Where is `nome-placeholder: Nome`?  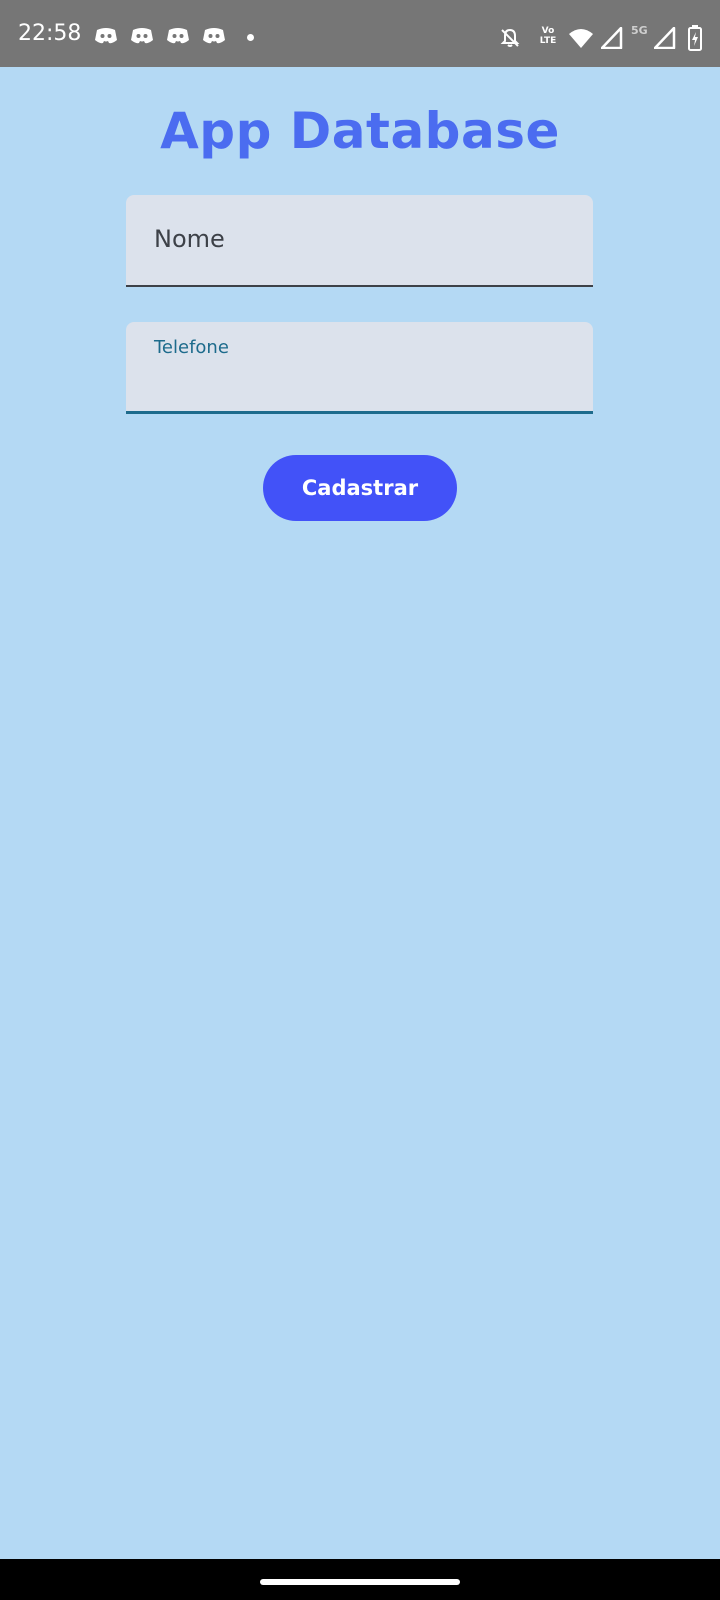
nome-placeholder: Nome is located at coordinates (189, 239).